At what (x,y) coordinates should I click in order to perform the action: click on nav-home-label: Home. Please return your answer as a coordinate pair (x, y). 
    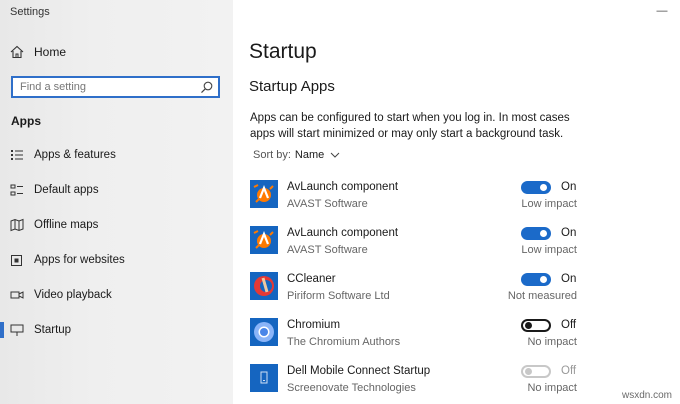
    Looking at the image, I should click on (50, 52).